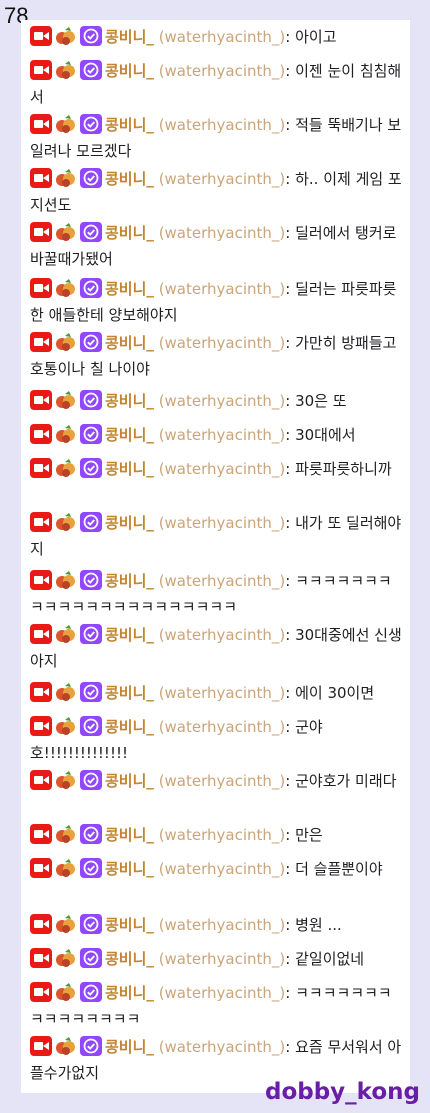 This screenshot has height=1113, width=430. Describe the element at coordinates (342, 1092) in the screenshot. I see `watermark: dobby_kong` at that location.